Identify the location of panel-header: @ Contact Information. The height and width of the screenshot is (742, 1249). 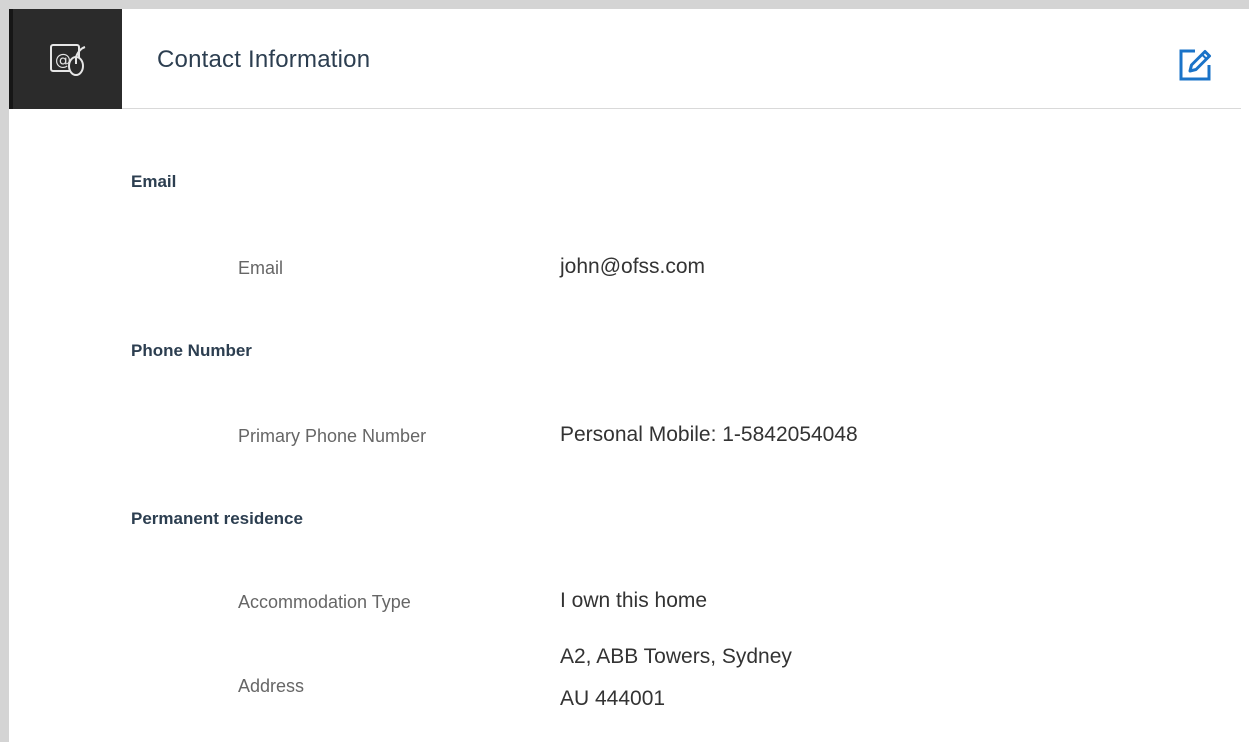
(625, 59).